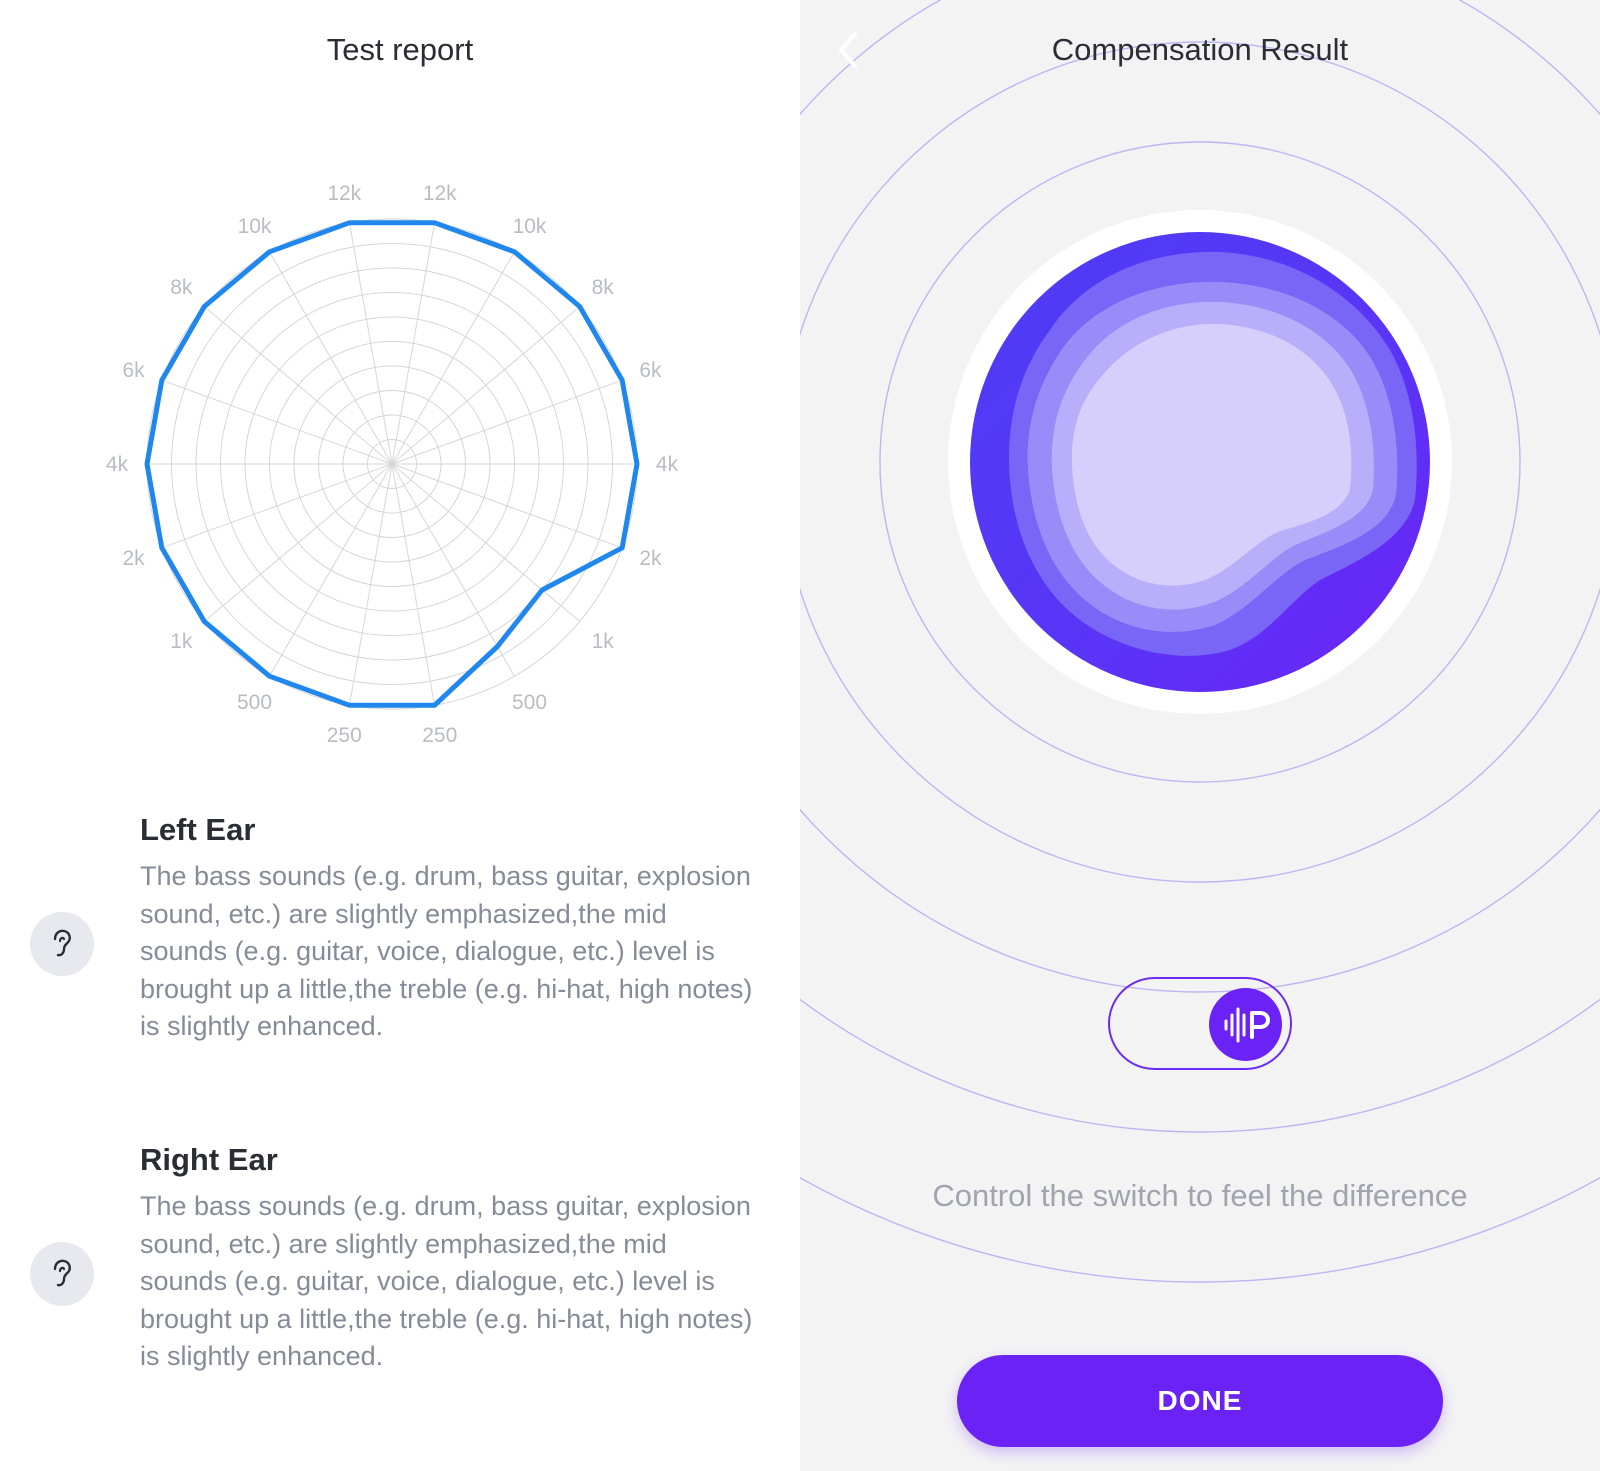 The width and height of the screenshot is (1600, 1471). Describe the element at coordinates (1200, 1401) in the screenshot. I see `done-button: DONE` at that location.